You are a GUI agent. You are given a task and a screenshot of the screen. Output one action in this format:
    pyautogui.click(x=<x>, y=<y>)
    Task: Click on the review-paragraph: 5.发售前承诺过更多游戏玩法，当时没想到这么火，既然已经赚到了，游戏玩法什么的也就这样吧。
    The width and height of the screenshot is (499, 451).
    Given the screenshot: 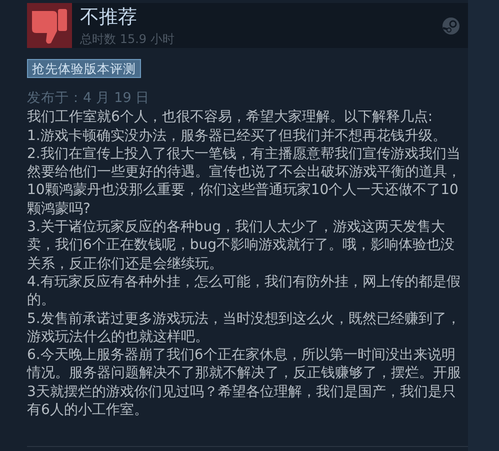 What is the action you would take?
    pyautogui.click(x=244, y=328)
    